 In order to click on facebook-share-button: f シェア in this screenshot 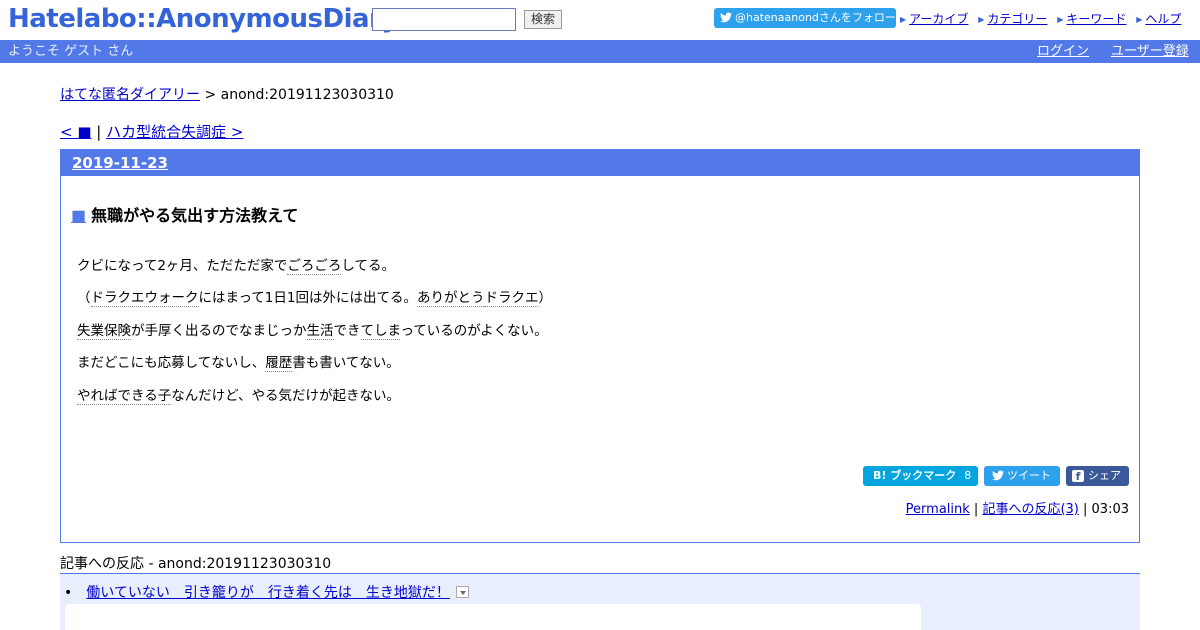, I will do `click(1097, 476)`.